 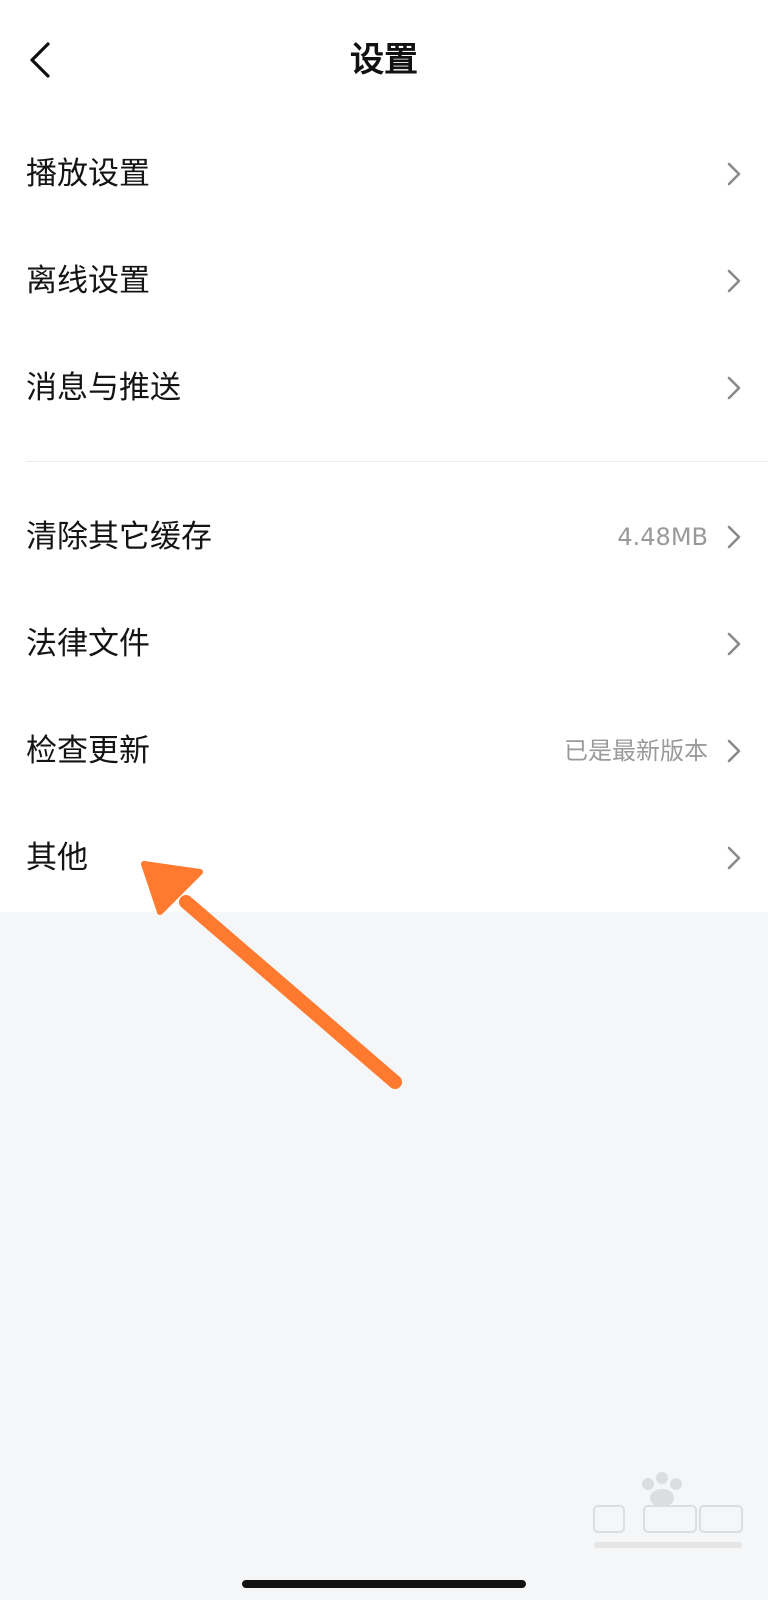 I want to click on settings-item-notifications: 消息与推送, so click(x=384, y=387).